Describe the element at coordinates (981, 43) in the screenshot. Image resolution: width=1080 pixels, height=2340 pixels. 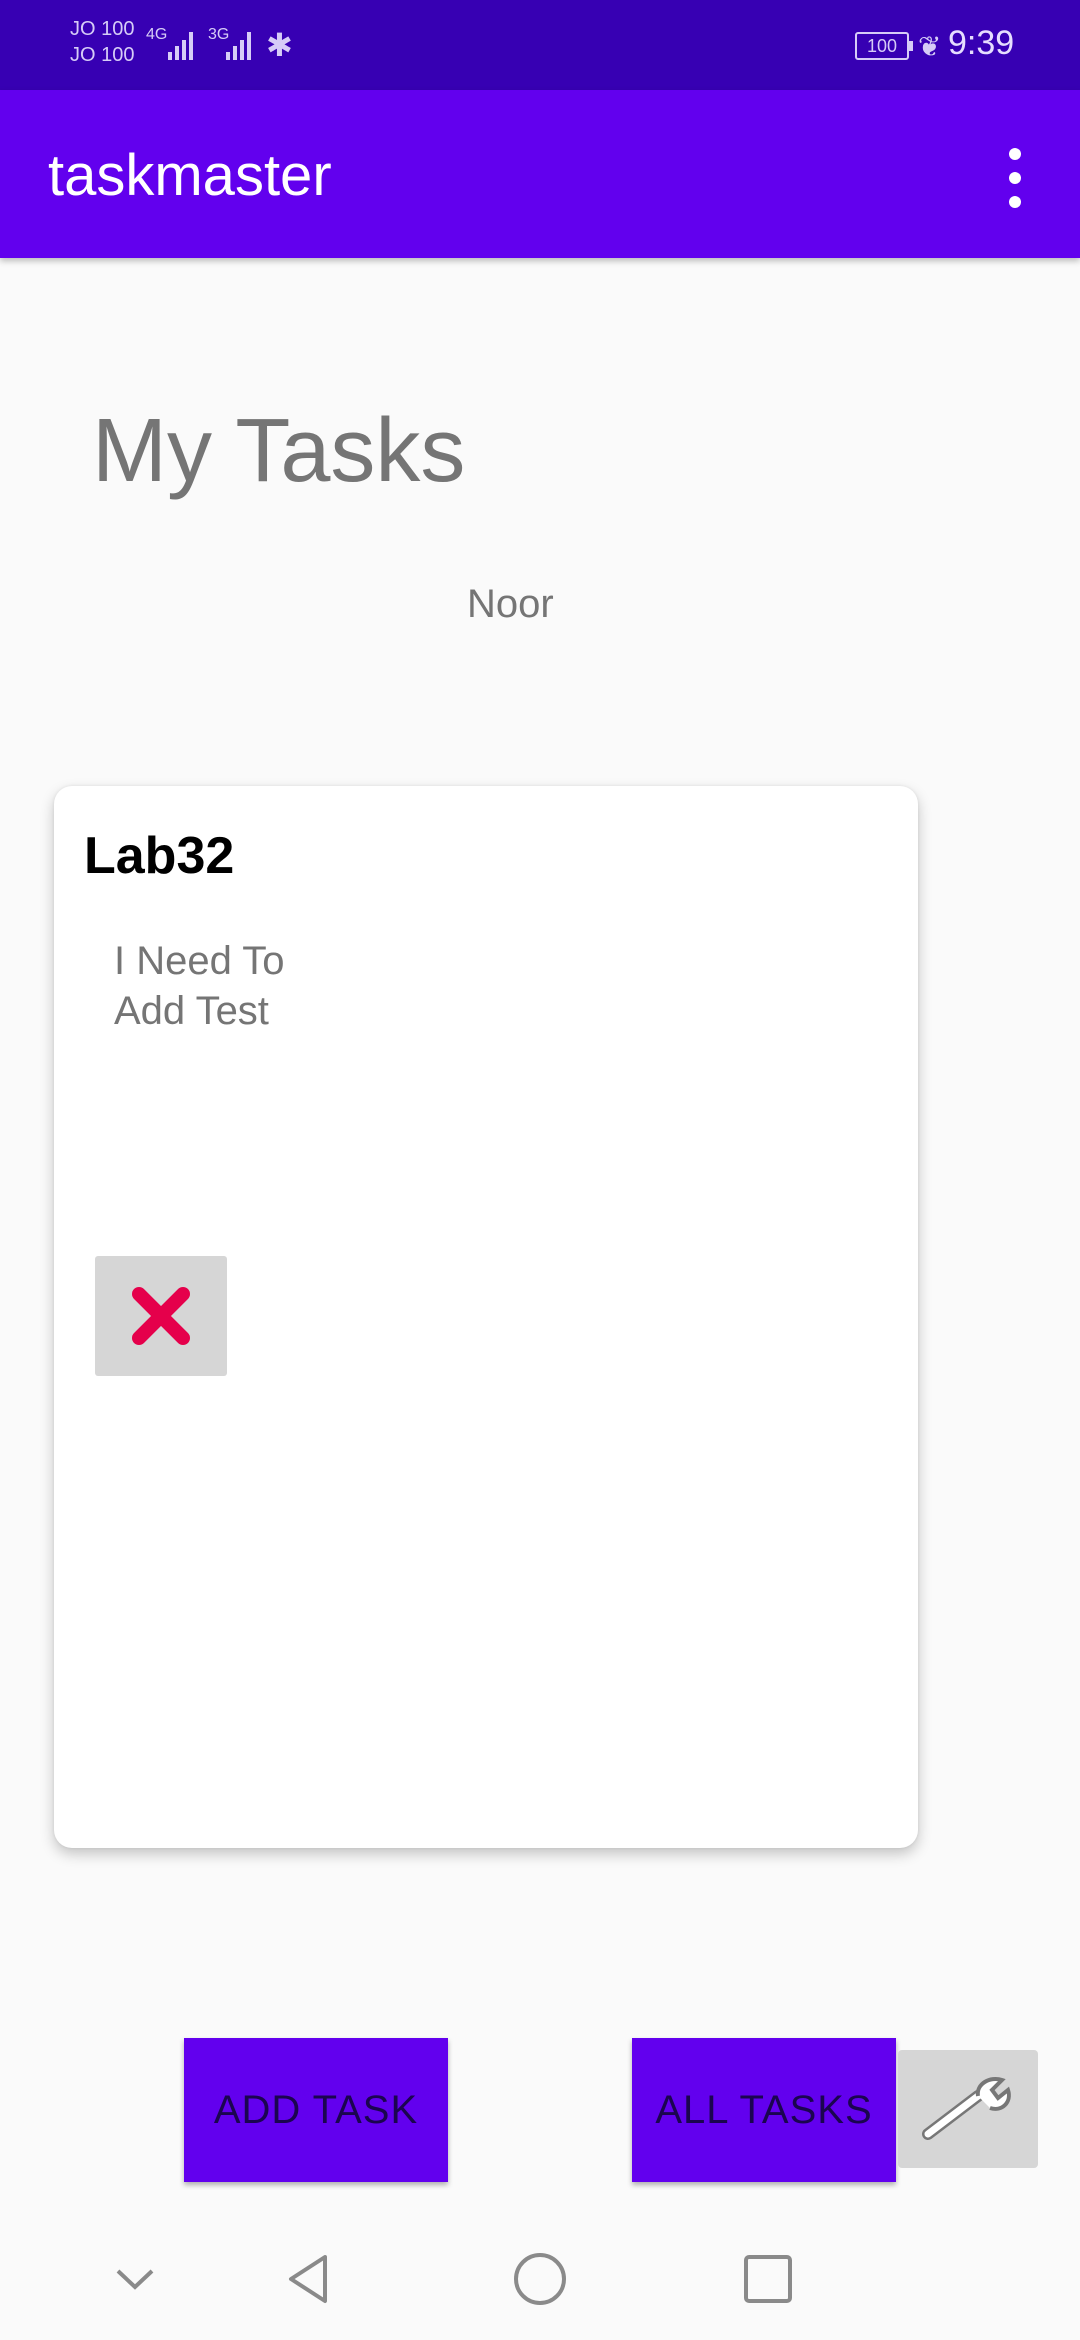
I see `status-time: 9:39` at that location.